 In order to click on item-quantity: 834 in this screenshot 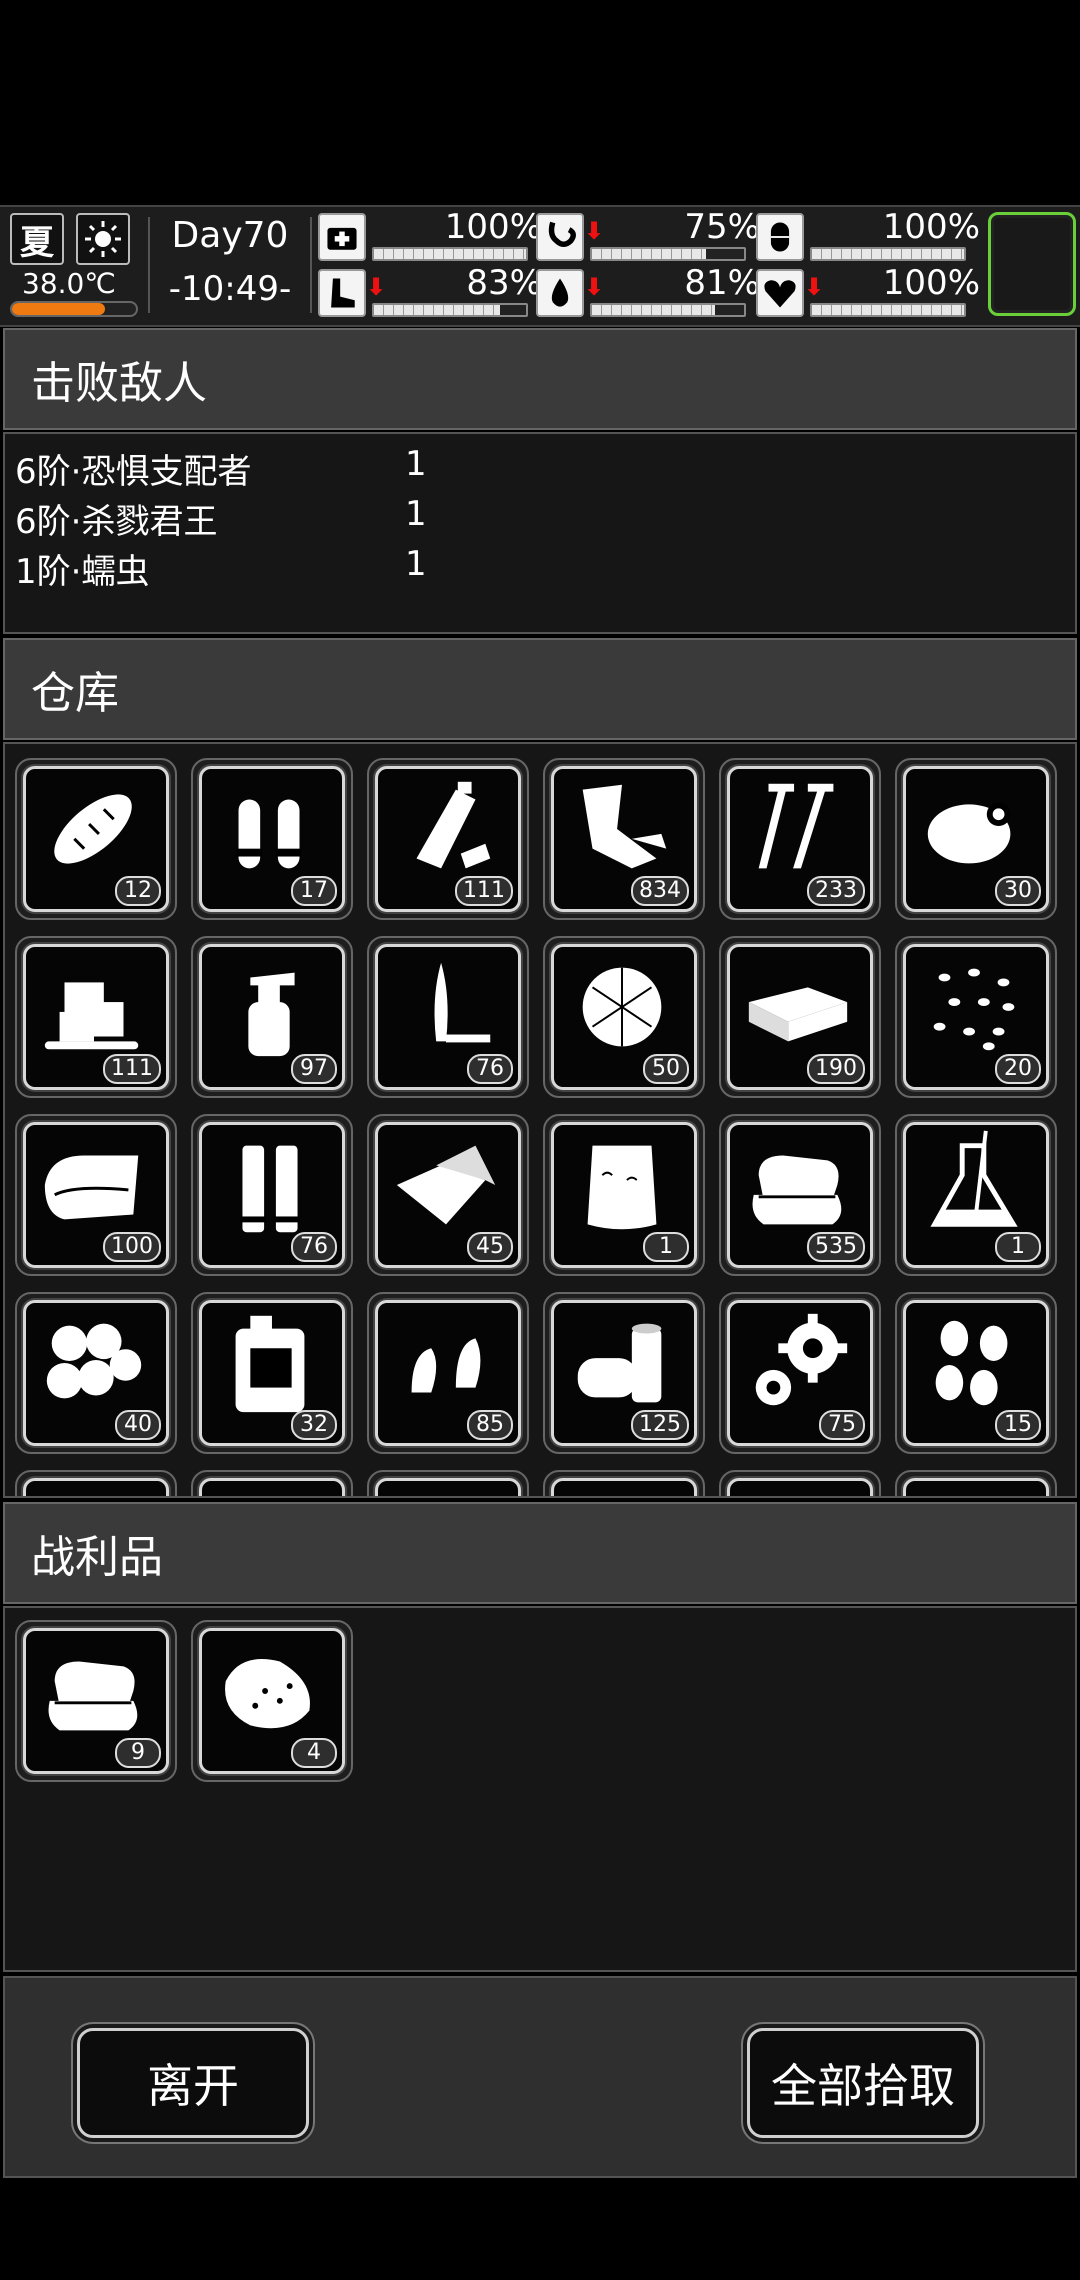, I will do `click(660, 891)`.